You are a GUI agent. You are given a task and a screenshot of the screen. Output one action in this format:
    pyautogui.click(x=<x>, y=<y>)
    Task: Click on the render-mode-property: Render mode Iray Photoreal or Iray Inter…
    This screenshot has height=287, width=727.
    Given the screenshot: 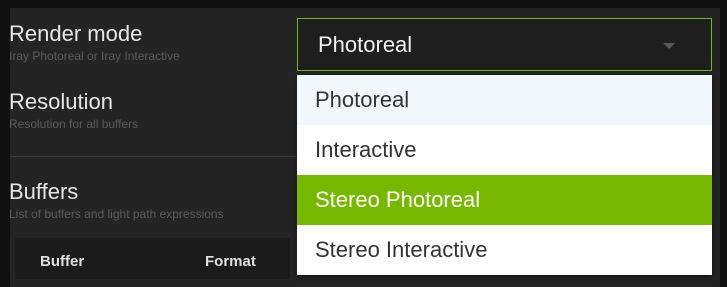 What is the action you would take?
    pyautogui.click(x=149, y=43)
    